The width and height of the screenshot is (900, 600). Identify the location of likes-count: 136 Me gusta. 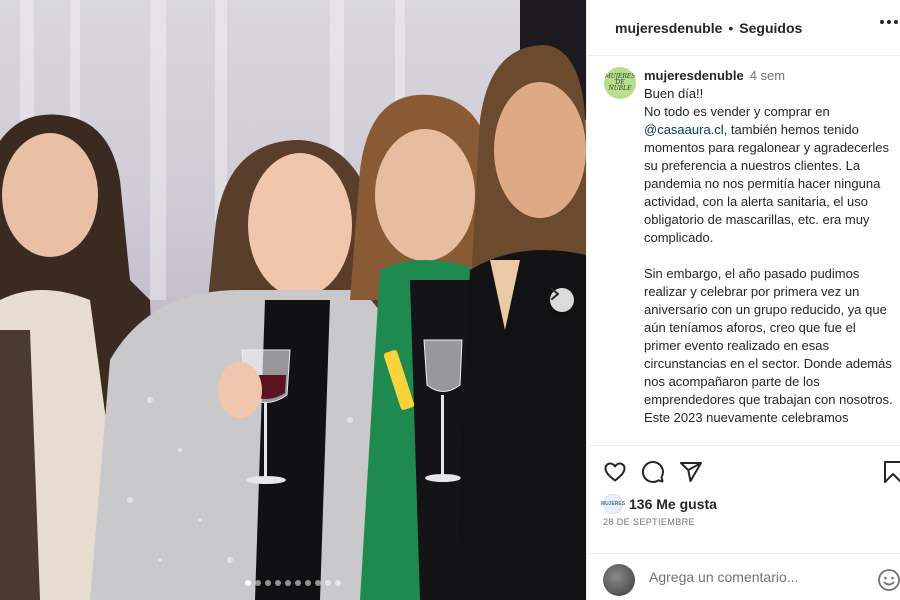
(673, 504).